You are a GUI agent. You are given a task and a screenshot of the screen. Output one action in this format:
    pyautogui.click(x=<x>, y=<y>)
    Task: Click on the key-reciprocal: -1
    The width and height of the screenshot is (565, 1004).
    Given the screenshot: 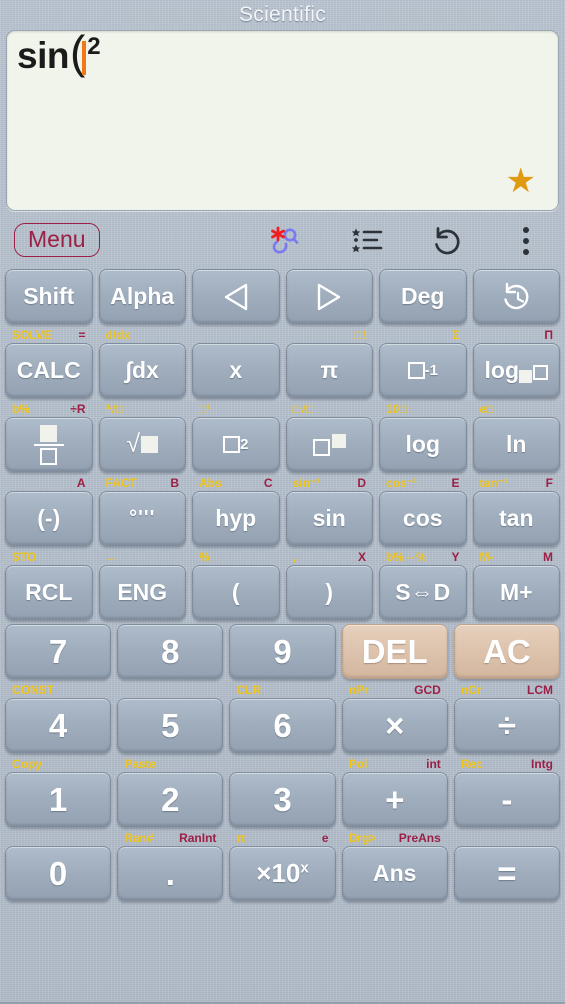 What is the action you would take?
    pyautogui.click(x=423, y=370)
    